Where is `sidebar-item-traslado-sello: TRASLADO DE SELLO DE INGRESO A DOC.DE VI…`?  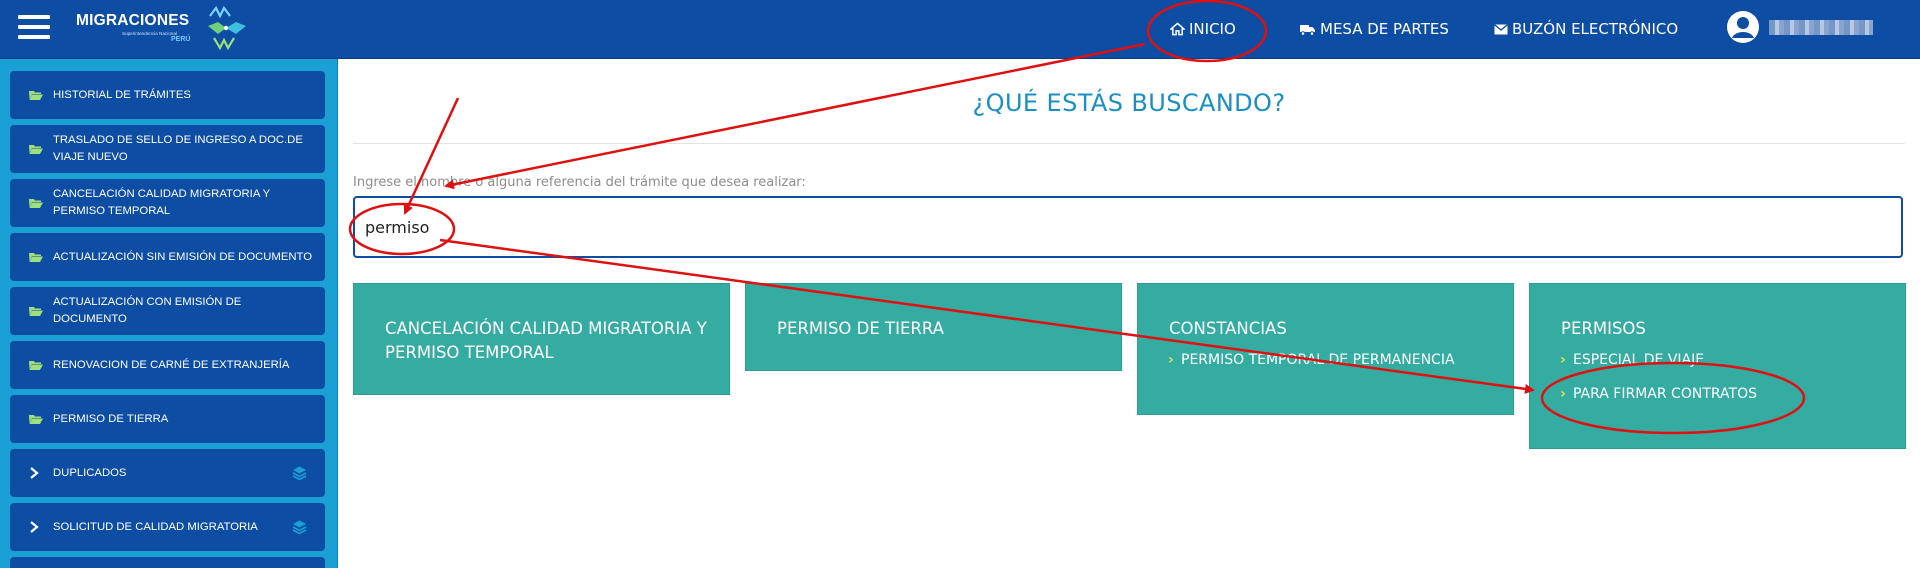
sidebar-item-traslado-sello: TRASLADO DE SELLO DE INGRESO A DOC.DE VI… is located at coordinates (167, 149).